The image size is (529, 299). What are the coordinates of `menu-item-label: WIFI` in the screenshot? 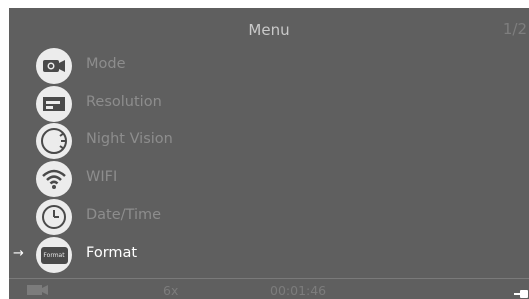 It's located at (102, 177).